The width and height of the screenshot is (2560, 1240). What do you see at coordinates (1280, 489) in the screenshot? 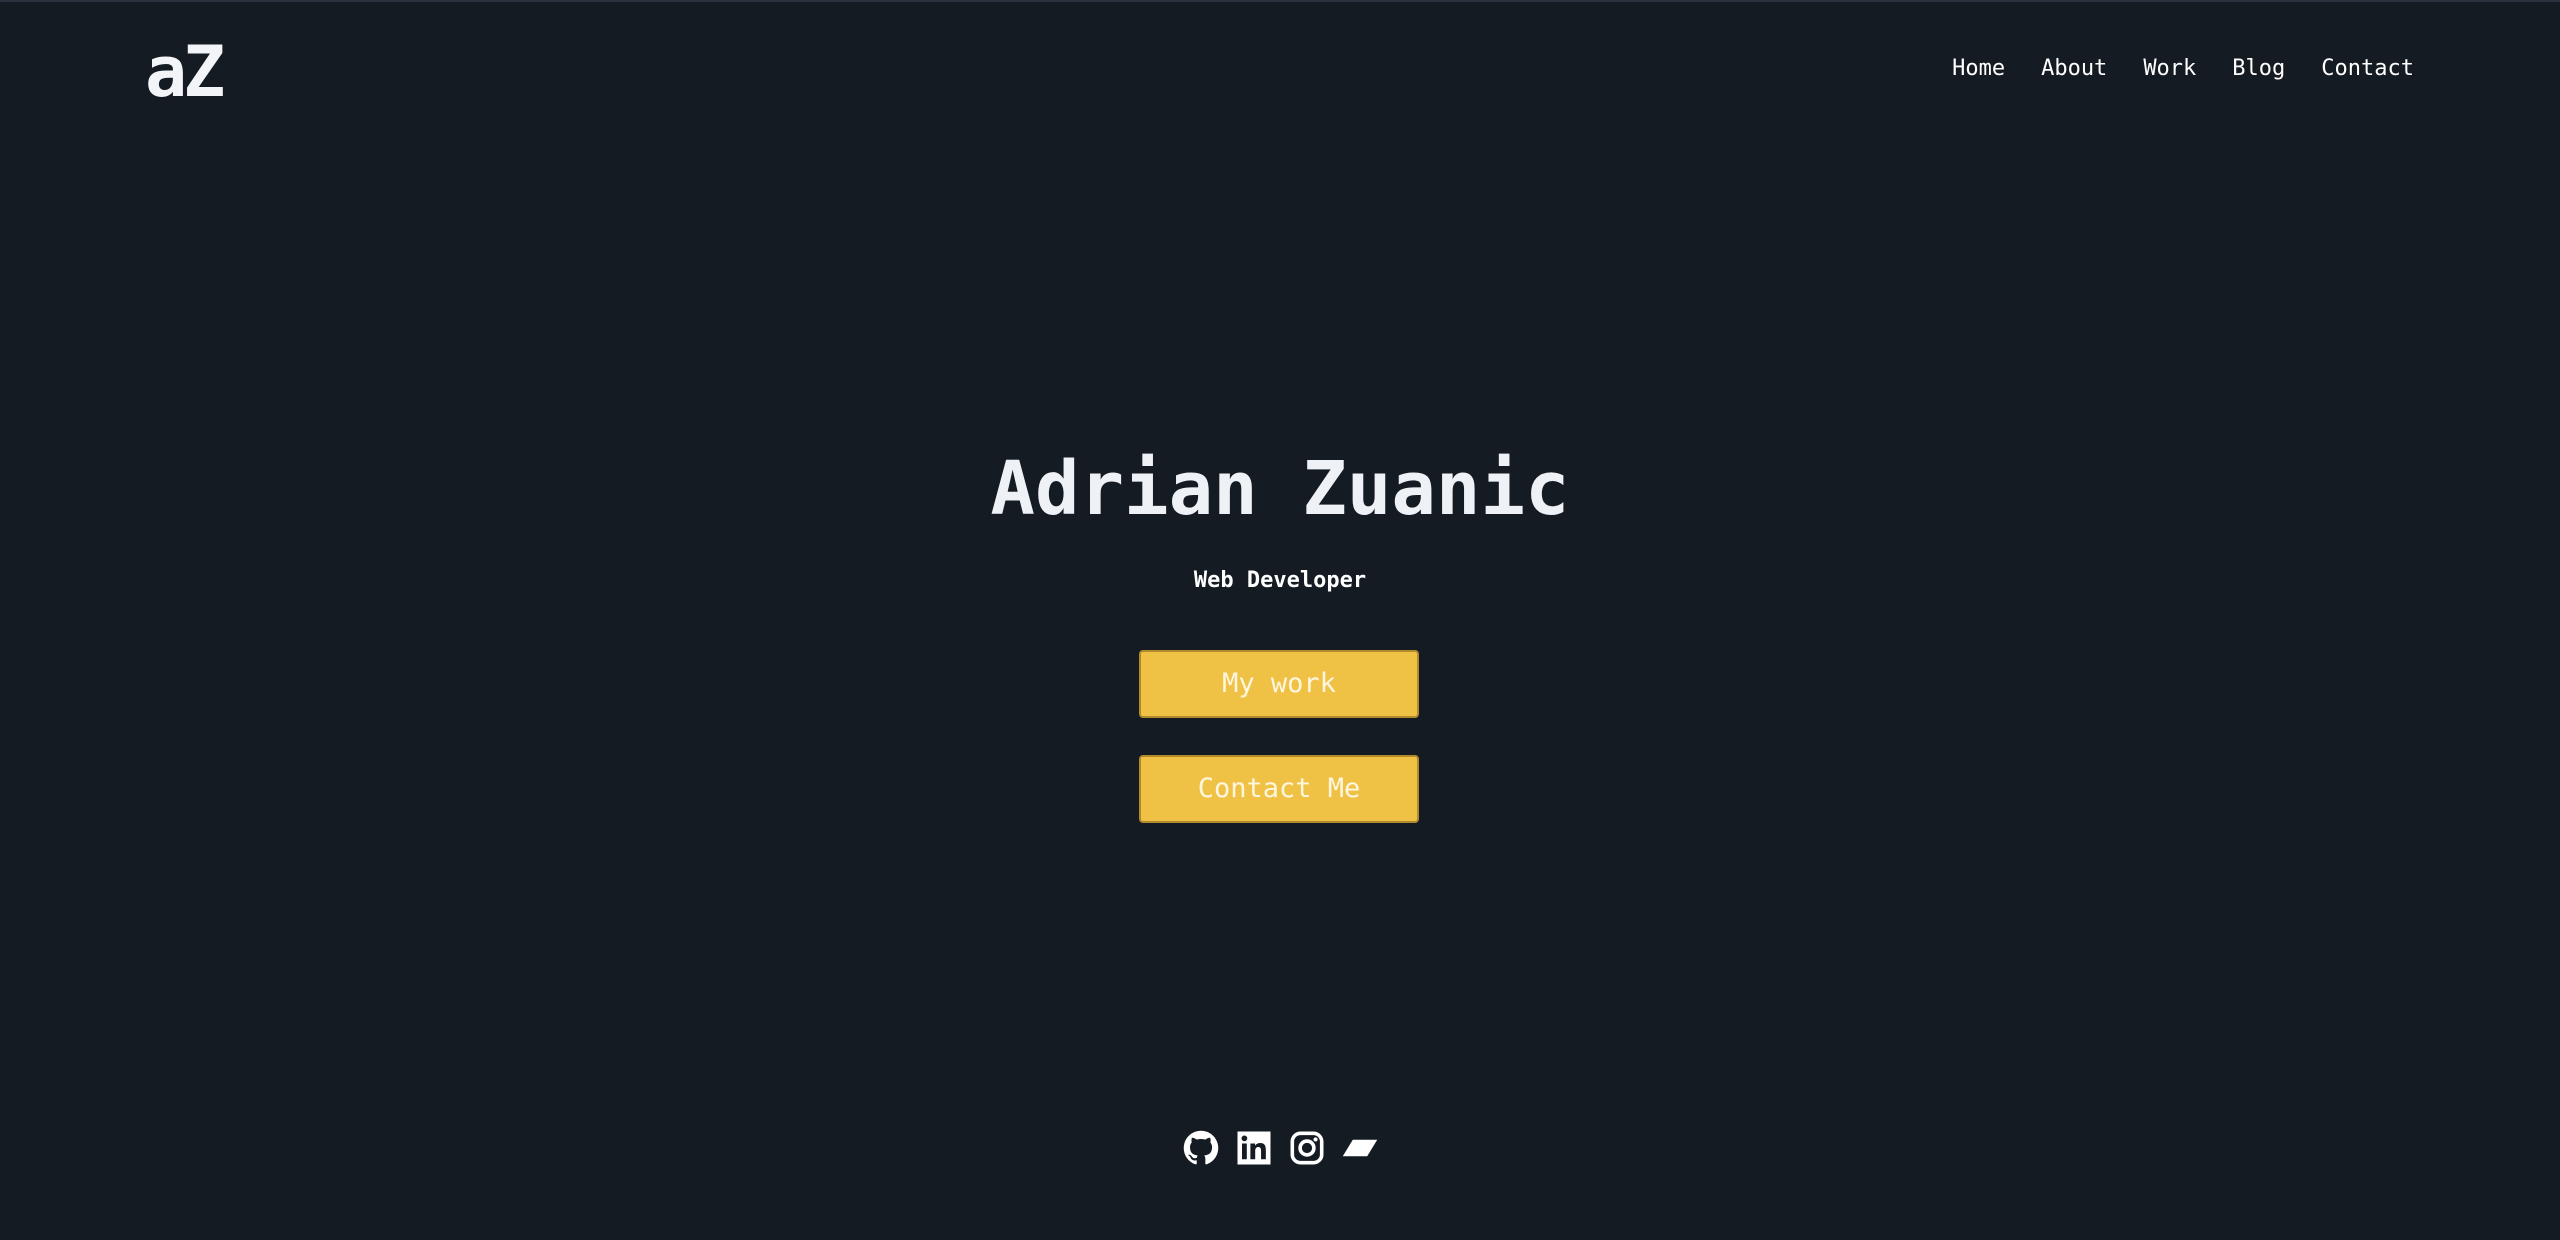
I see `hero-title: Adrian Zuanic` at bounding box center [1280, 489].